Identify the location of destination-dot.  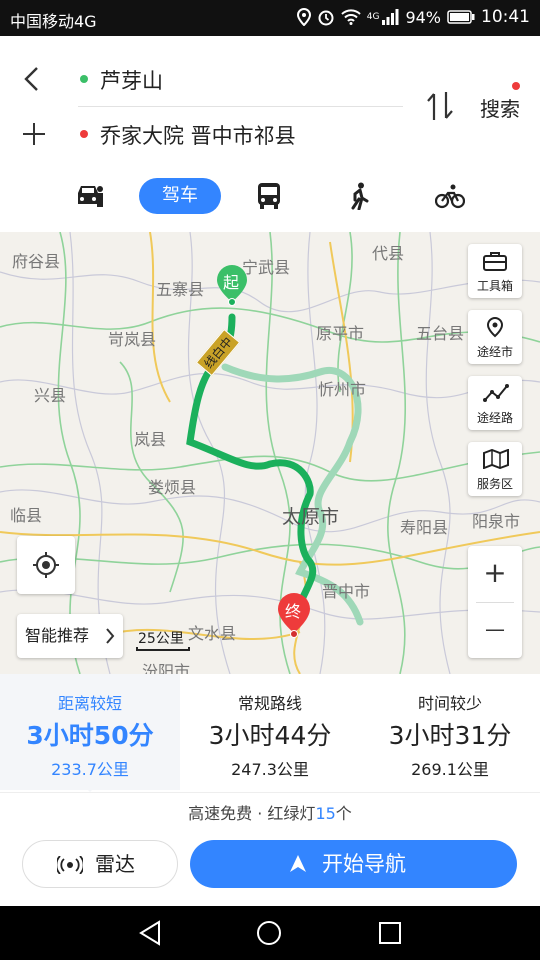
(84, 134).